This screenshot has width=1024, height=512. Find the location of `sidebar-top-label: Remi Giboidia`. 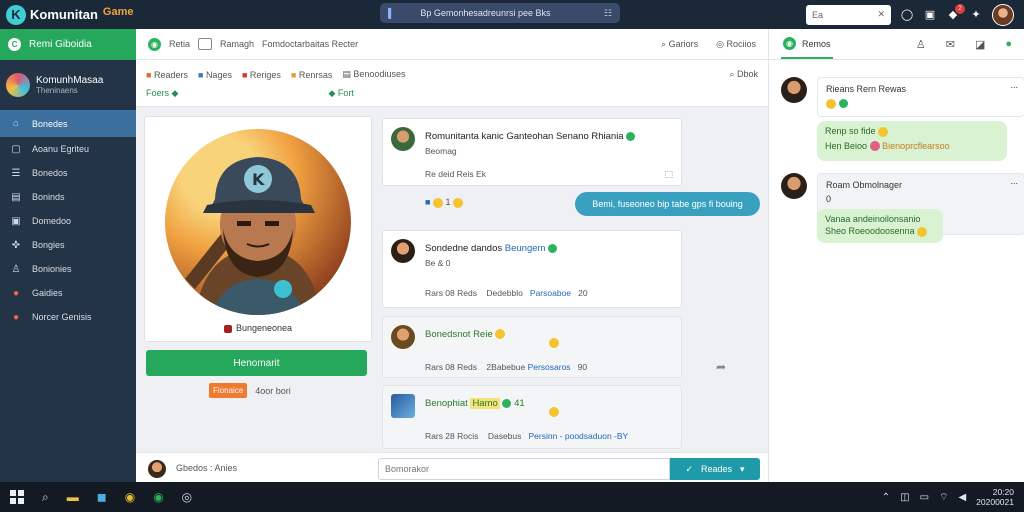

sidebar-top-label: Remi Giboidia is located at coordinates (60, 44).